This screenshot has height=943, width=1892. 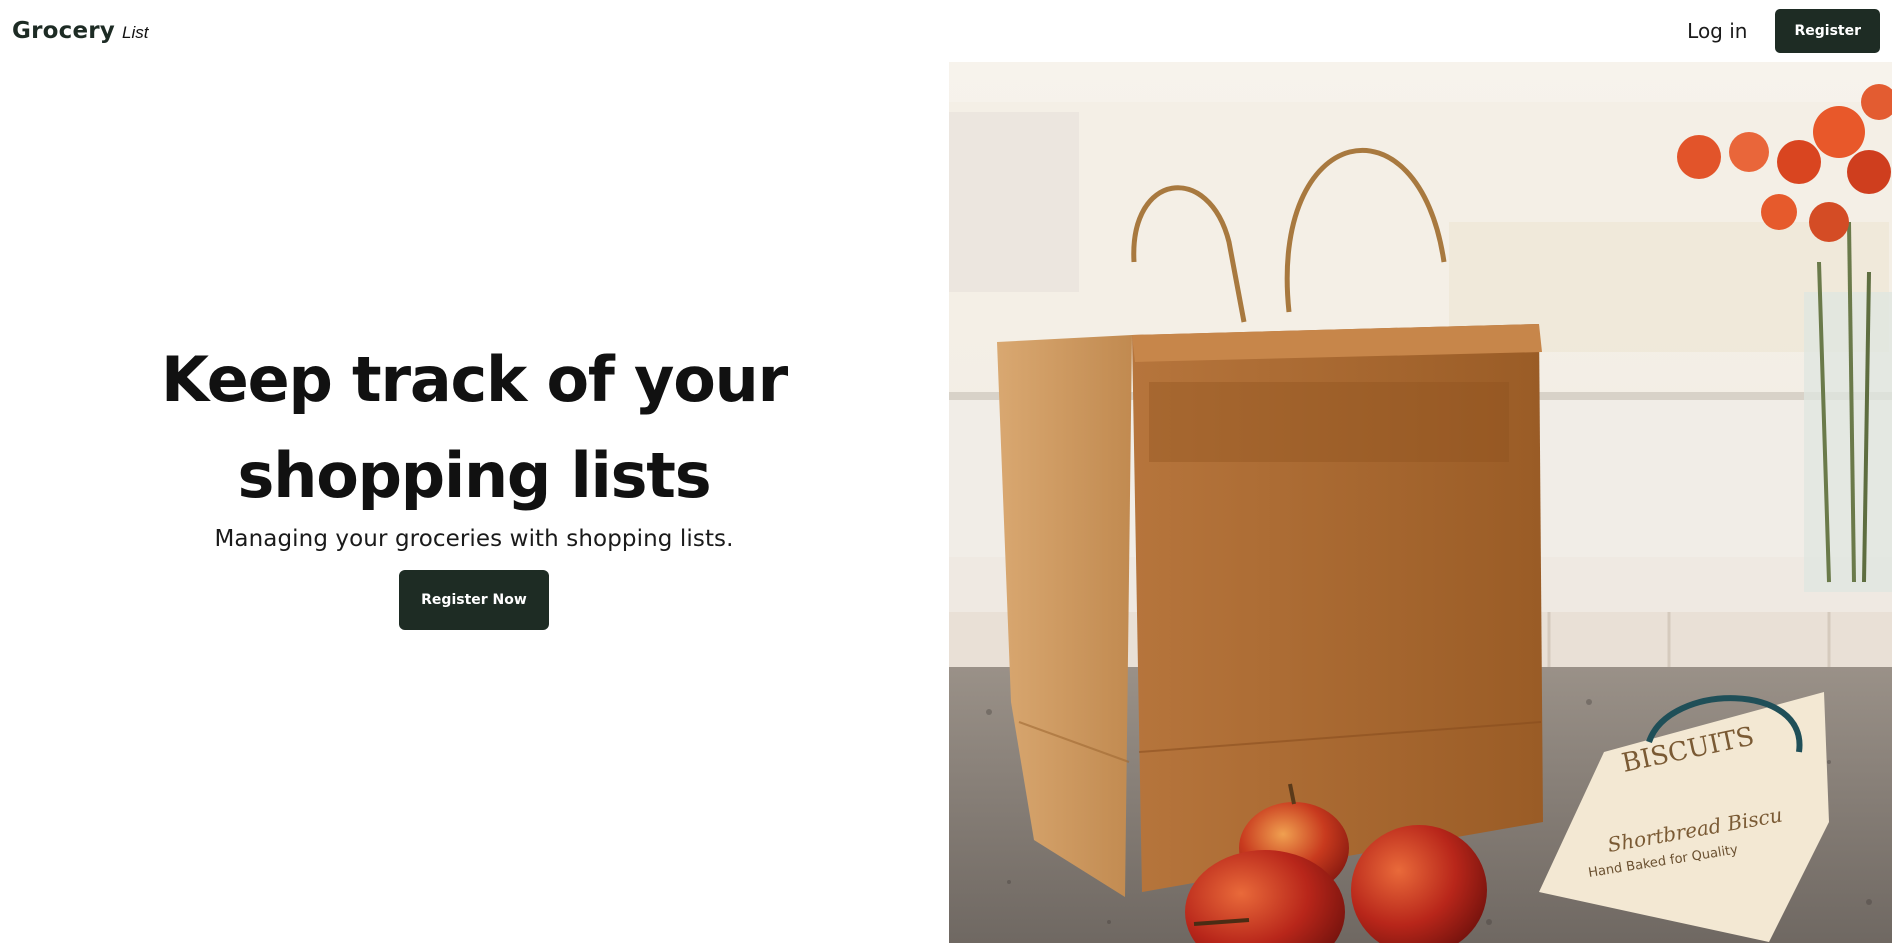 I want to click on login-link: Log in, so click(x=1717, y=31).